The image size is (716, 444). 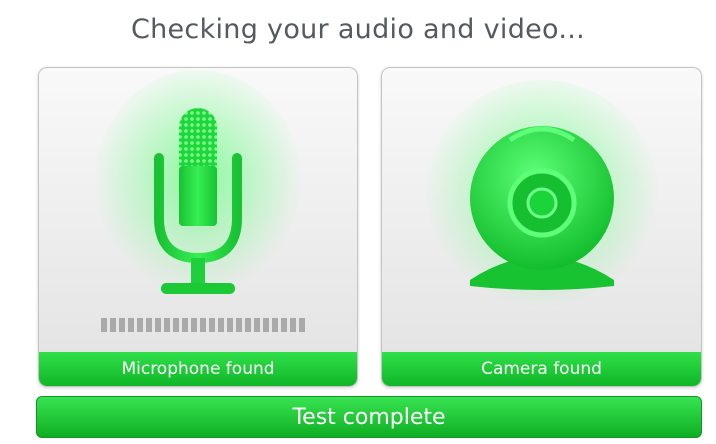 I want to click on microphone-level-meter, so click(x=203, y=325).